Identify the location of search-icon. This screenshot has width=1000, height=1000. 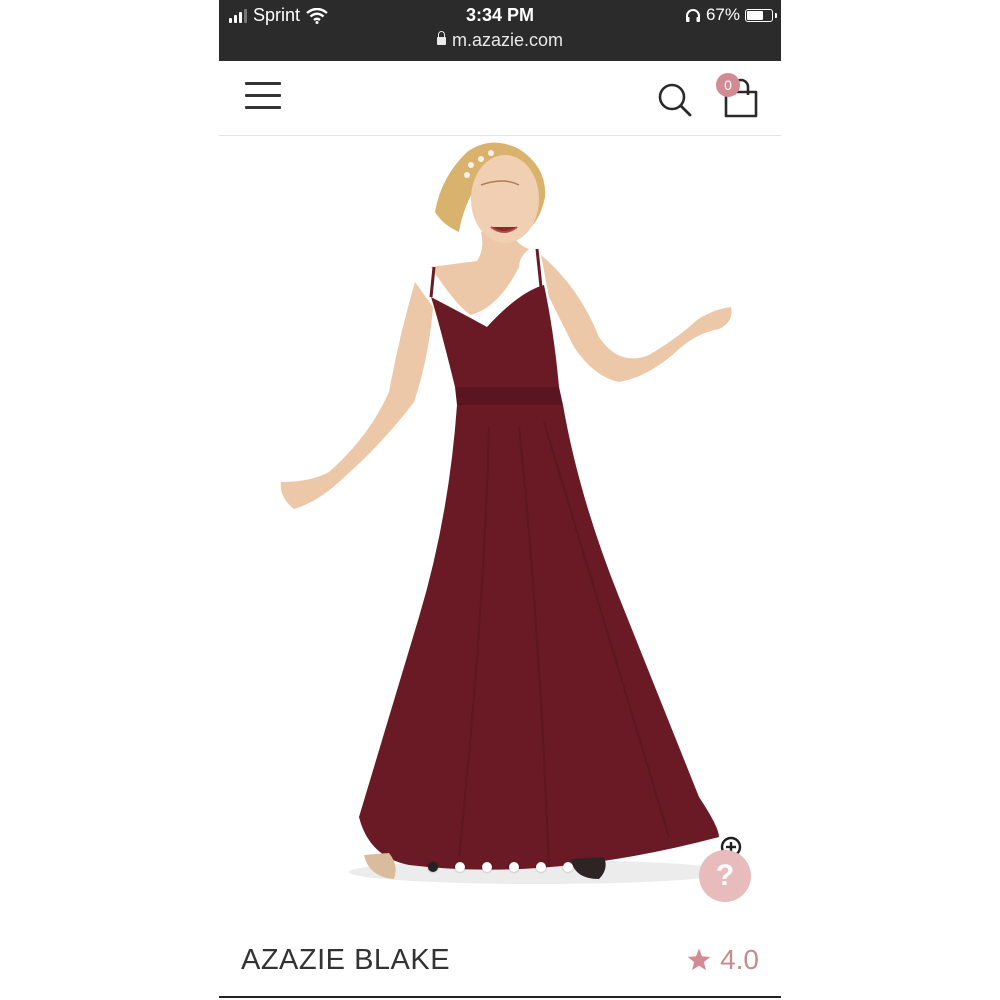
(675, 100).